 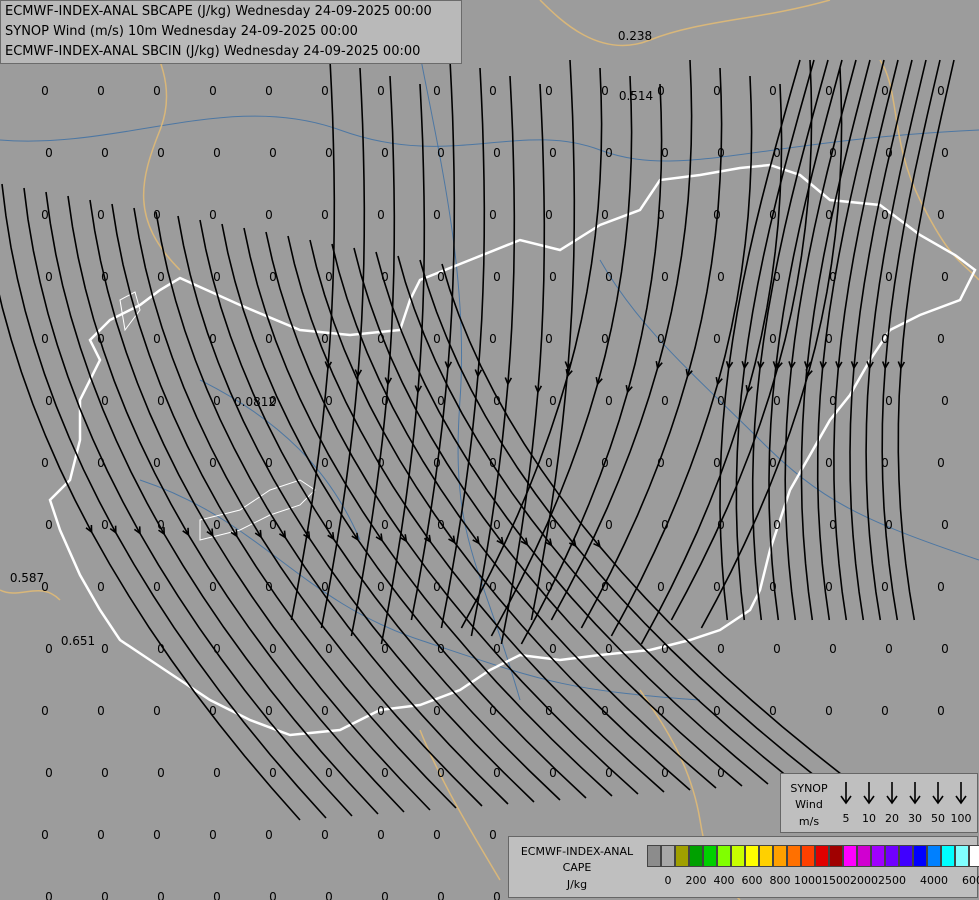 What do you see at coordinates (809, 821) in the screenshot?
I see `synop-legend-unit: m/s` at bounding box center [809, 821].